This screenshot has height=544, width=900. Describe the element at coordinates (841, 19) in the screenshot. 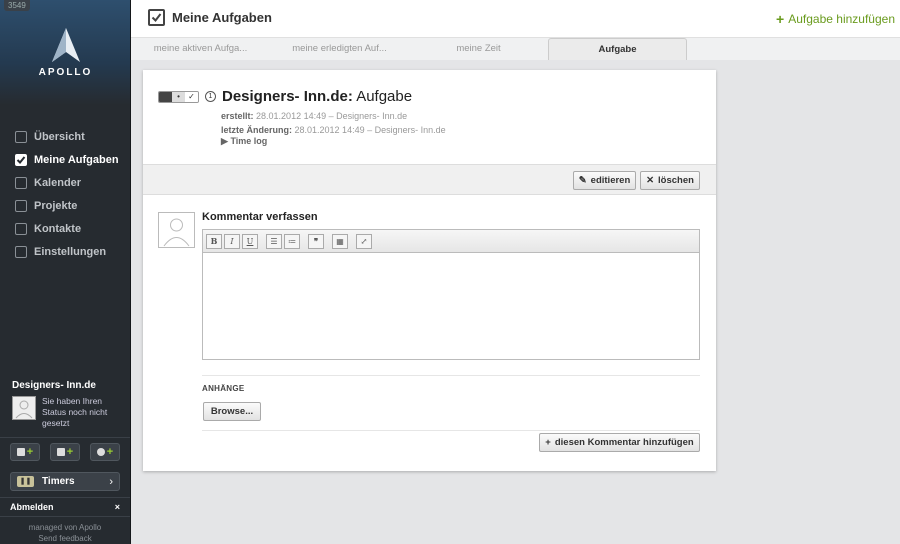

I see `add-task-label: Aufgabe hinzufügen` at that location.